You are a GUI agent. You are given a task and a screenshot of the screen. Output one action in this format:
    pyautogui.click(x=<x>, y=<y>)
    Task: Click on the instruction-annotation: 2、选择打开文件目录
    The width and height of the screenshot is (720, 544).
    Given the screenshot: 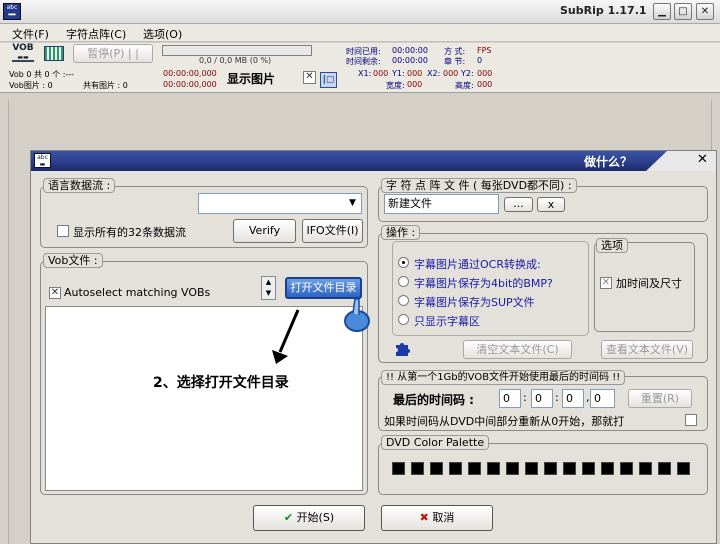 What is the action you would take?
    pyautogui.click(x=221, y=383)
    